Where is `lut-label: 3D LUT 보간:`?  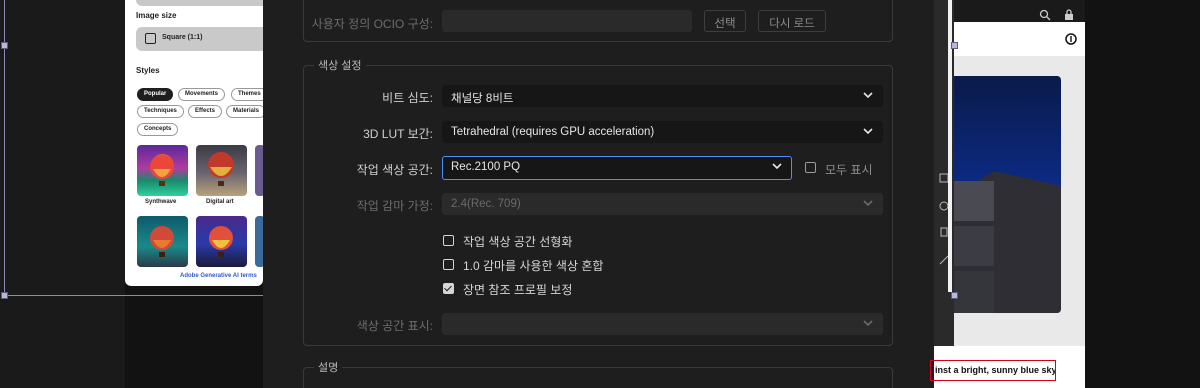 lut-label: 3D LUT 보간: is located at coordinates (398, 134).